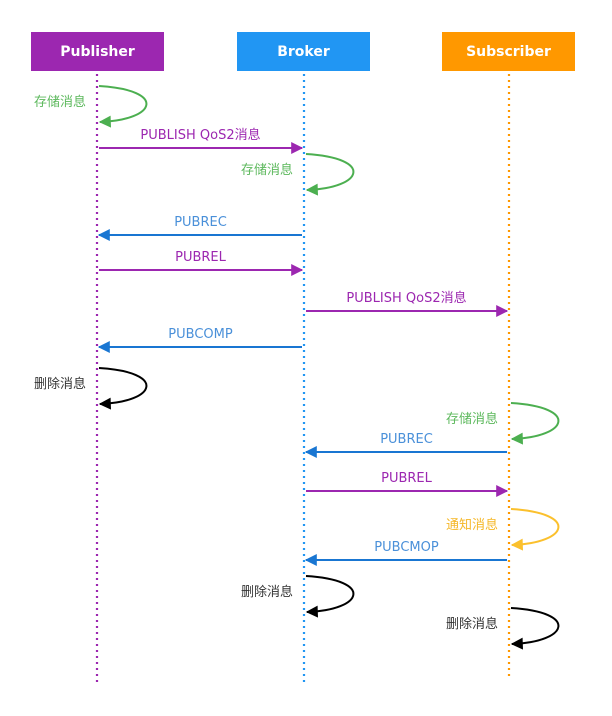 This screenshot has height=716, width=612. I want to click on message-arrow: PUBCOMP, so click(199, 340).